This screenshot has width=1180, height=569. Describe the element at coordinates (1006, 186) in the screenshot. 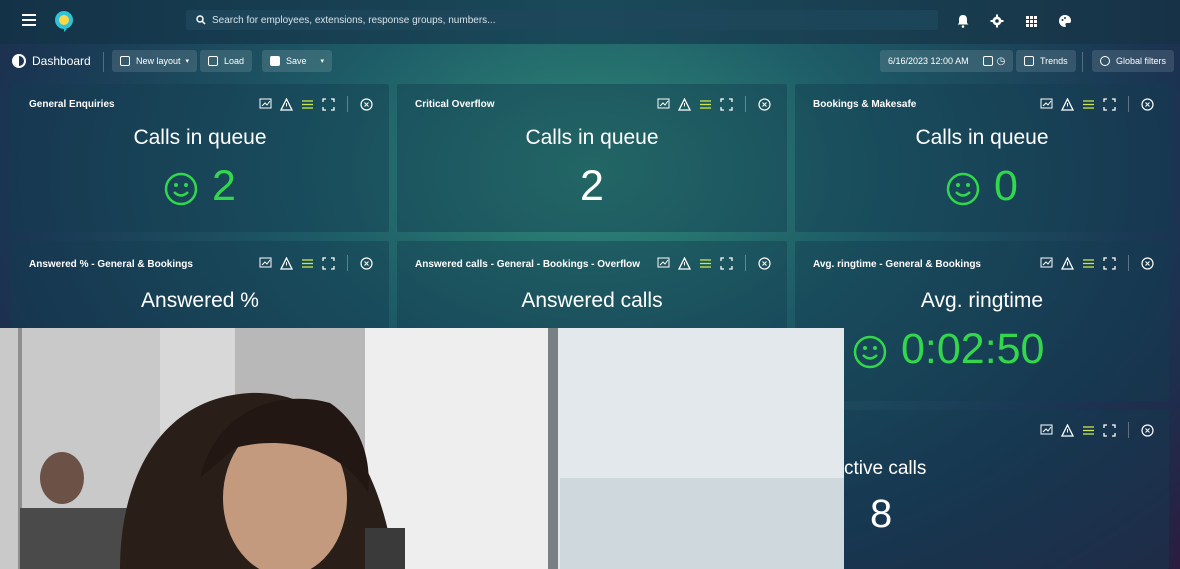

I see `value-text: 0` at that location.